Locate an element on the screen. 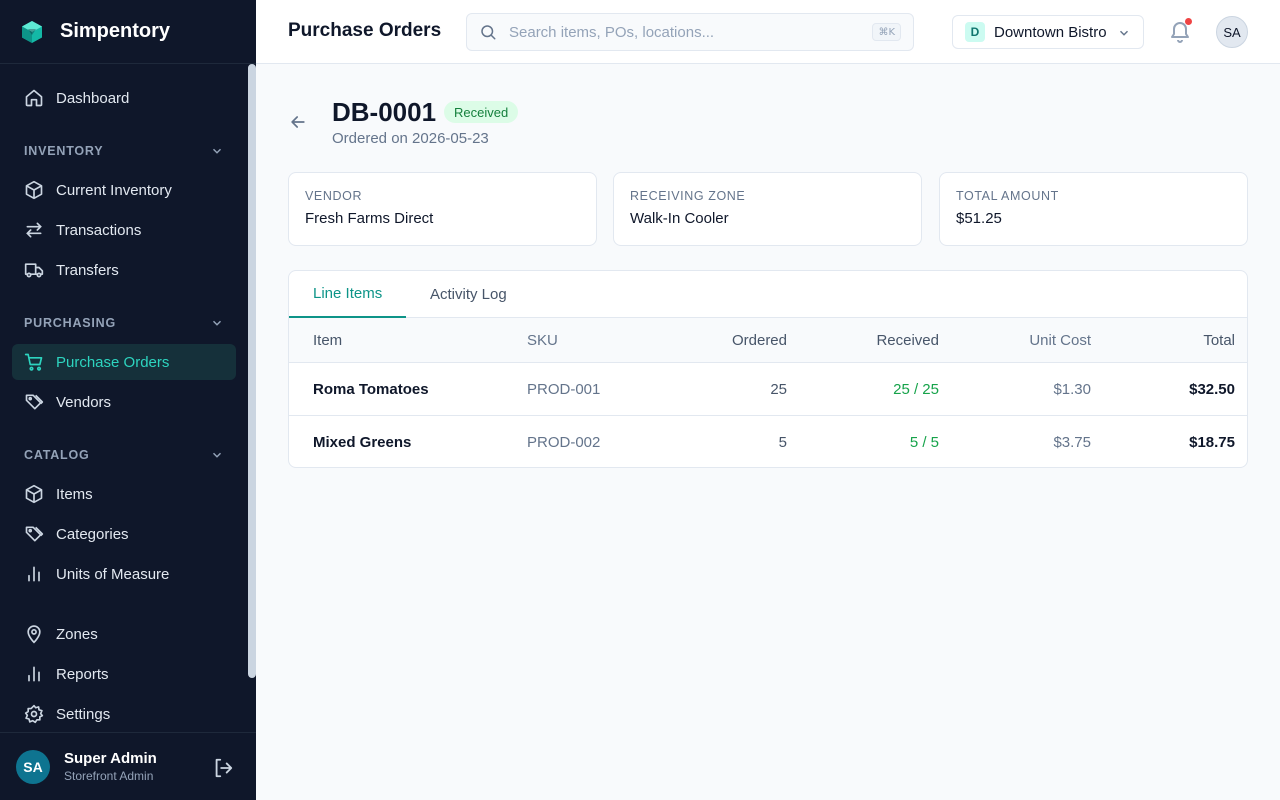 Image resolution: width=1280 pixels, height=800 pixels. sidebar-item-label: Dashboard is located at coordinates (93, 98).